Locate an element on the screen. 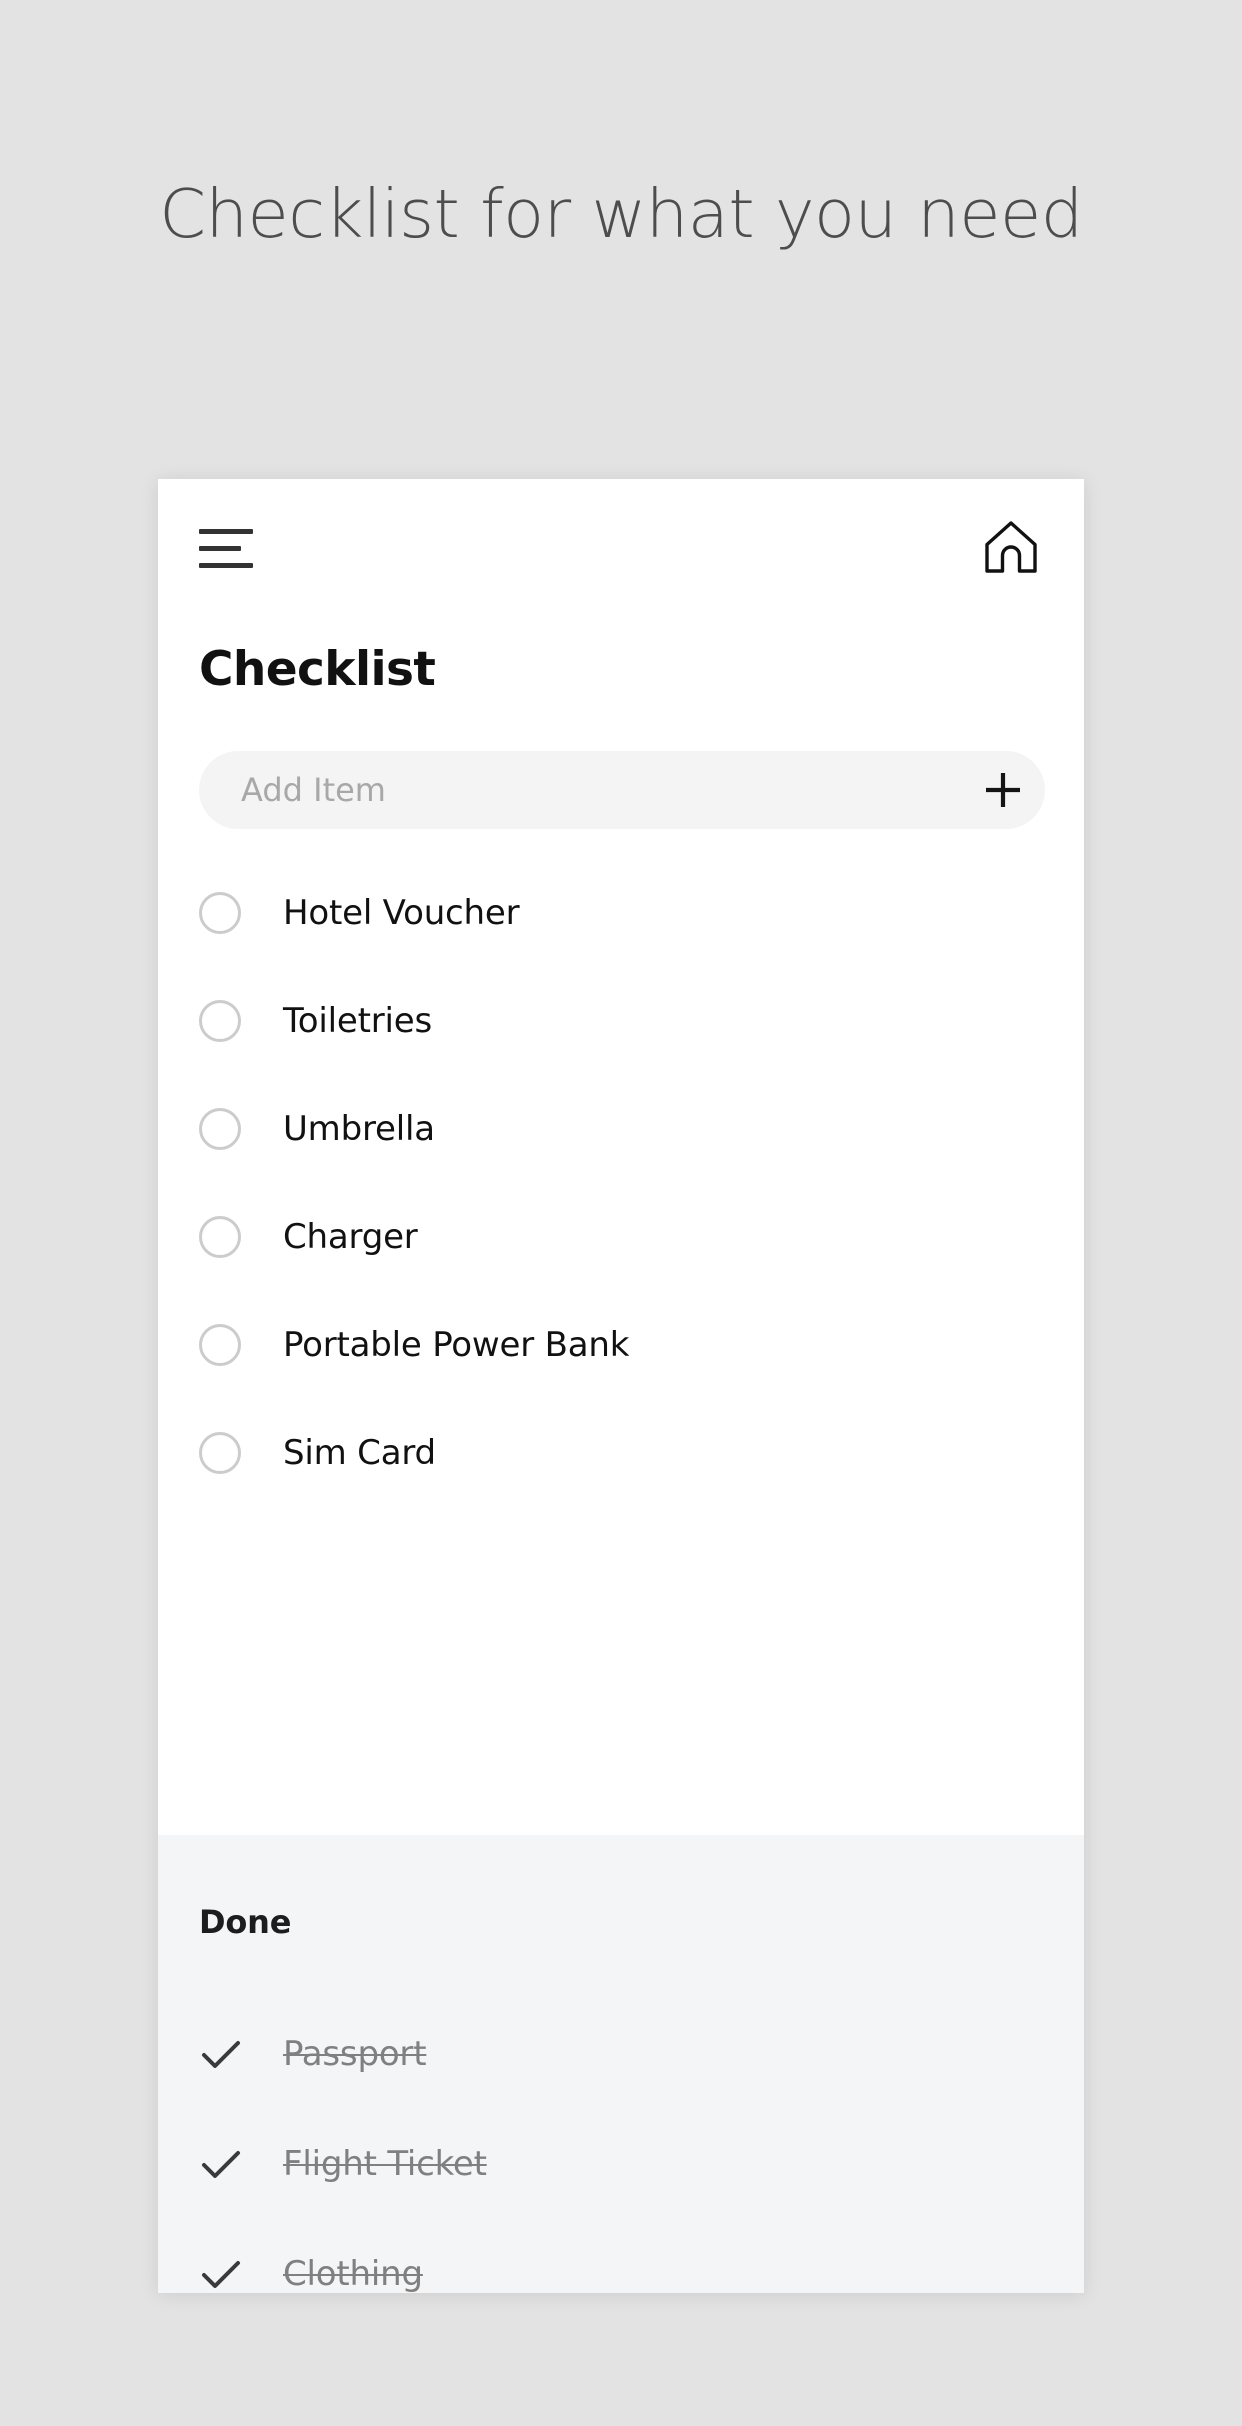 The width and height of the screenshot is (1242, 2426). todo-item-label: Toiletries is located at coordinates (357, 1021).